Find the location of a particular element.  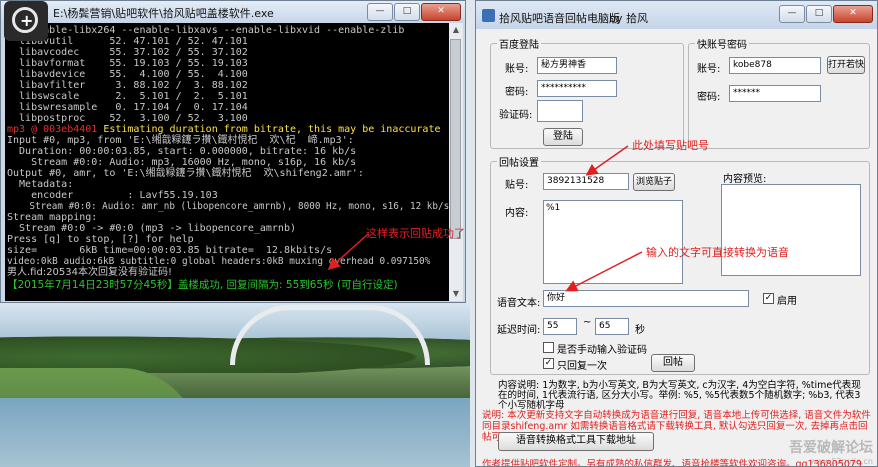

console-line: encoder : Lavf55.19.103 is located at coordinates (112, 195).